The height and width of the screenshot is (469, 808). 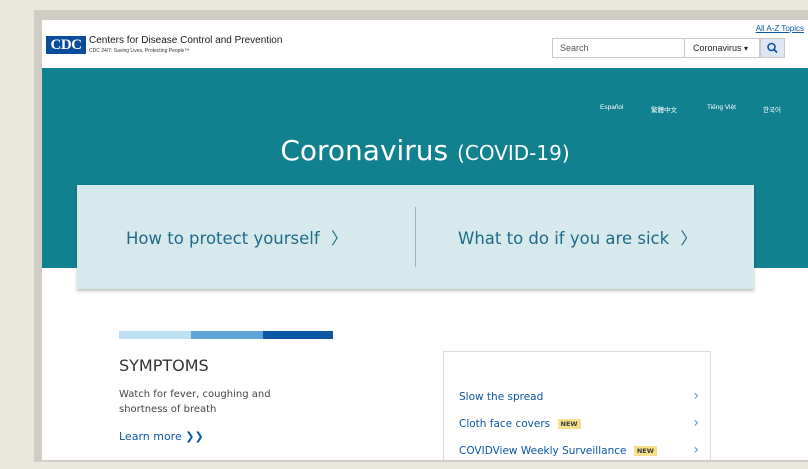 I want to click on page-title-sub: (COVID-19), so click(x=513, y=153).